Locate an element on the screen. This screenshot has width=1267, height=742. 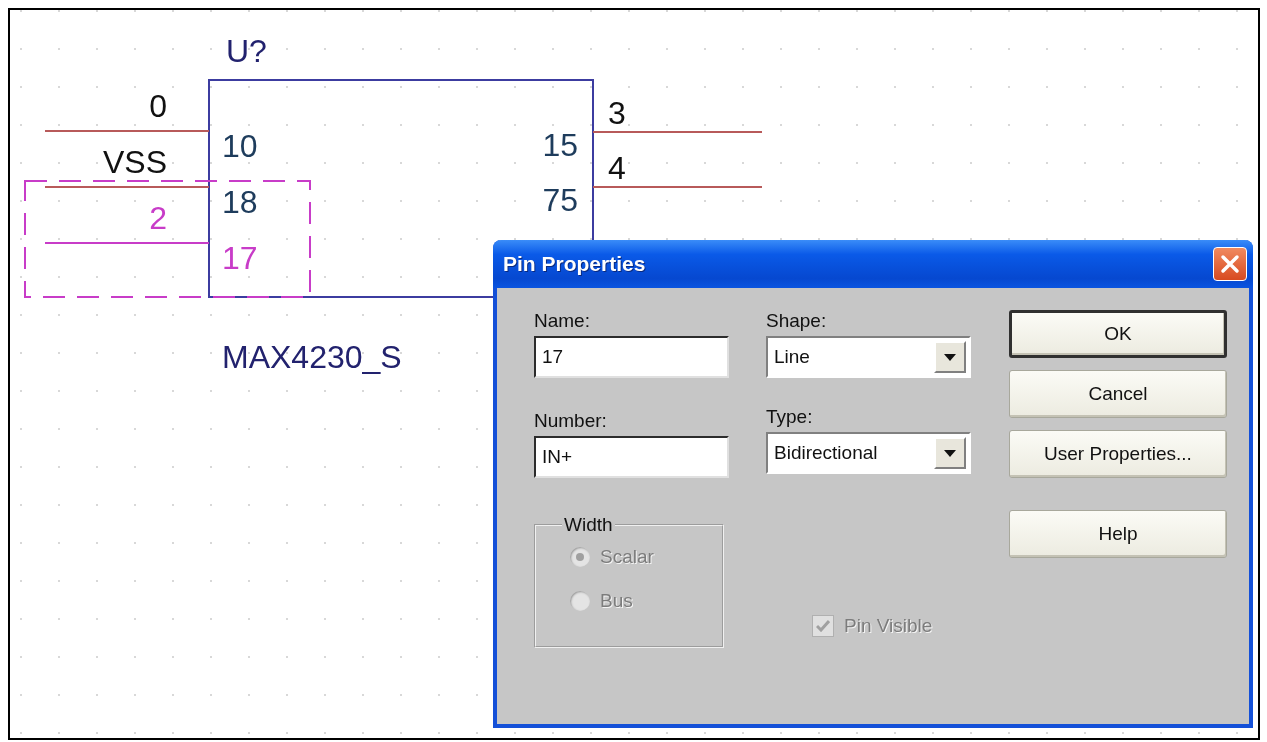
dropdown: Line is located at coordinates (868, 357).